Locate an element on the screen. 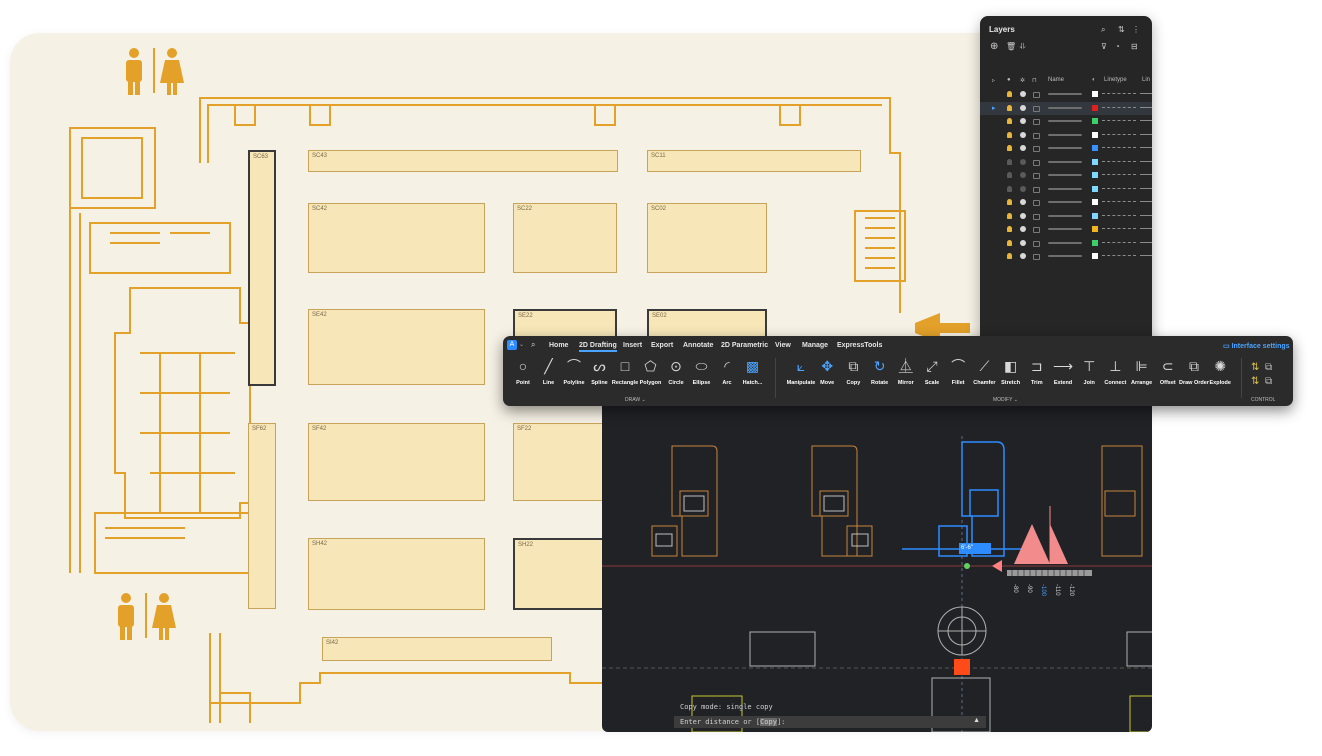 The width and height of the screenshot is (1322, 756). booth-sc43: SC43 is located at coordinates (463, 161).